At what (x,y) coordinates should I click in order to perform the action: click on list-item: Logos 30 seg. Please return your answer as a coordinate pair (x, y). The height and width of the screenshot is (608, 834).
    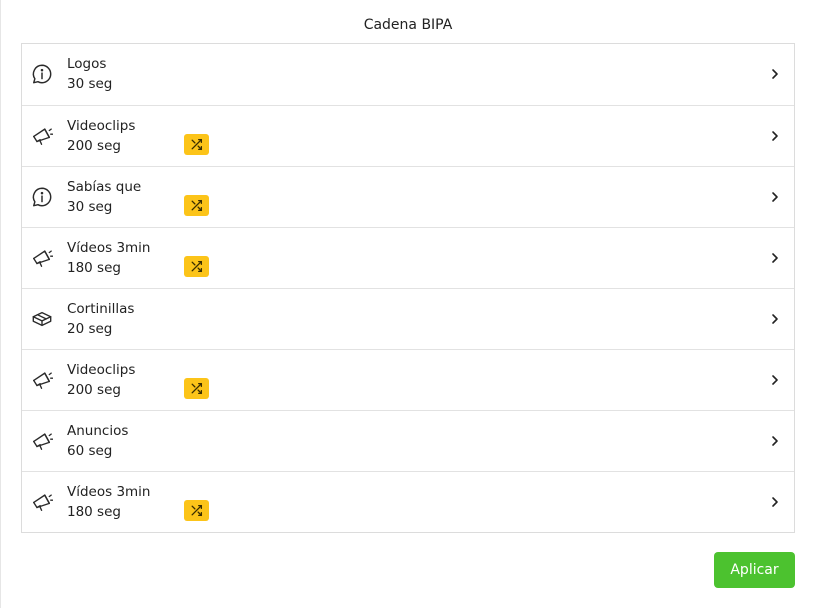
    Looking at the image, I should click on (408, 74).